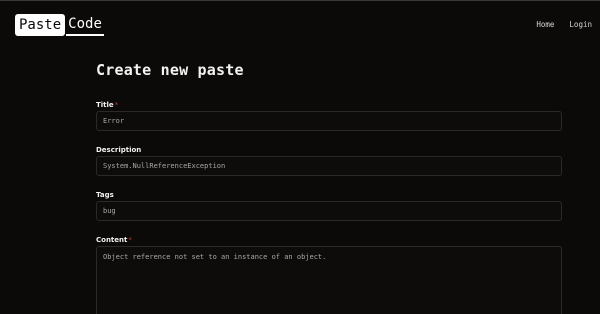 The image size is (600, 314). What do you see at coordinates (564, 24) in the screenshot?
I see `top-nav: Home Login` at bounding box center [564, 24].